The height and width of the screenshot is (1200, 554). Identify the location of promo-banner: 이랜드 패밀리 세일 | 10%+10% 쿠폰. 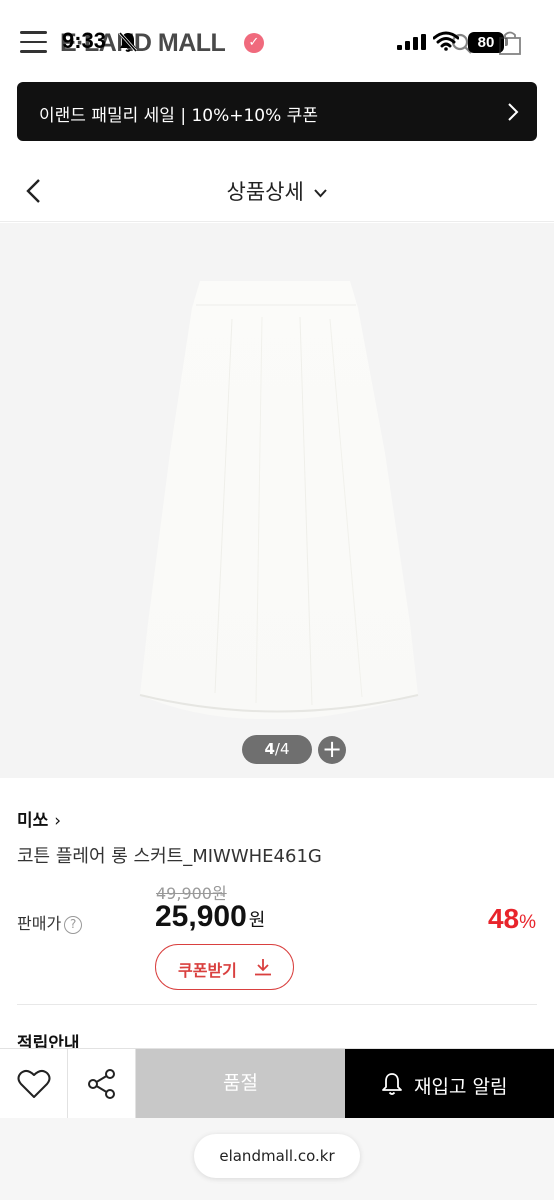
(277, 111).